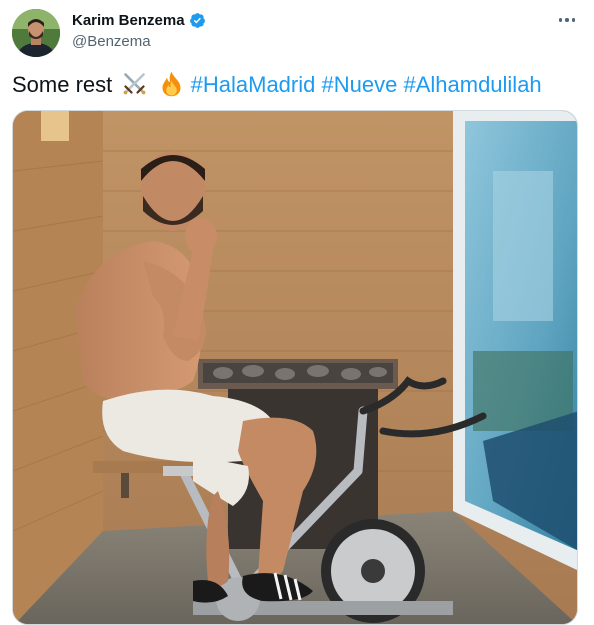 The image size is (594, 625). I want to click on hashtag-alhamdulilah: #Alhamdulilah, so click(472, 84).